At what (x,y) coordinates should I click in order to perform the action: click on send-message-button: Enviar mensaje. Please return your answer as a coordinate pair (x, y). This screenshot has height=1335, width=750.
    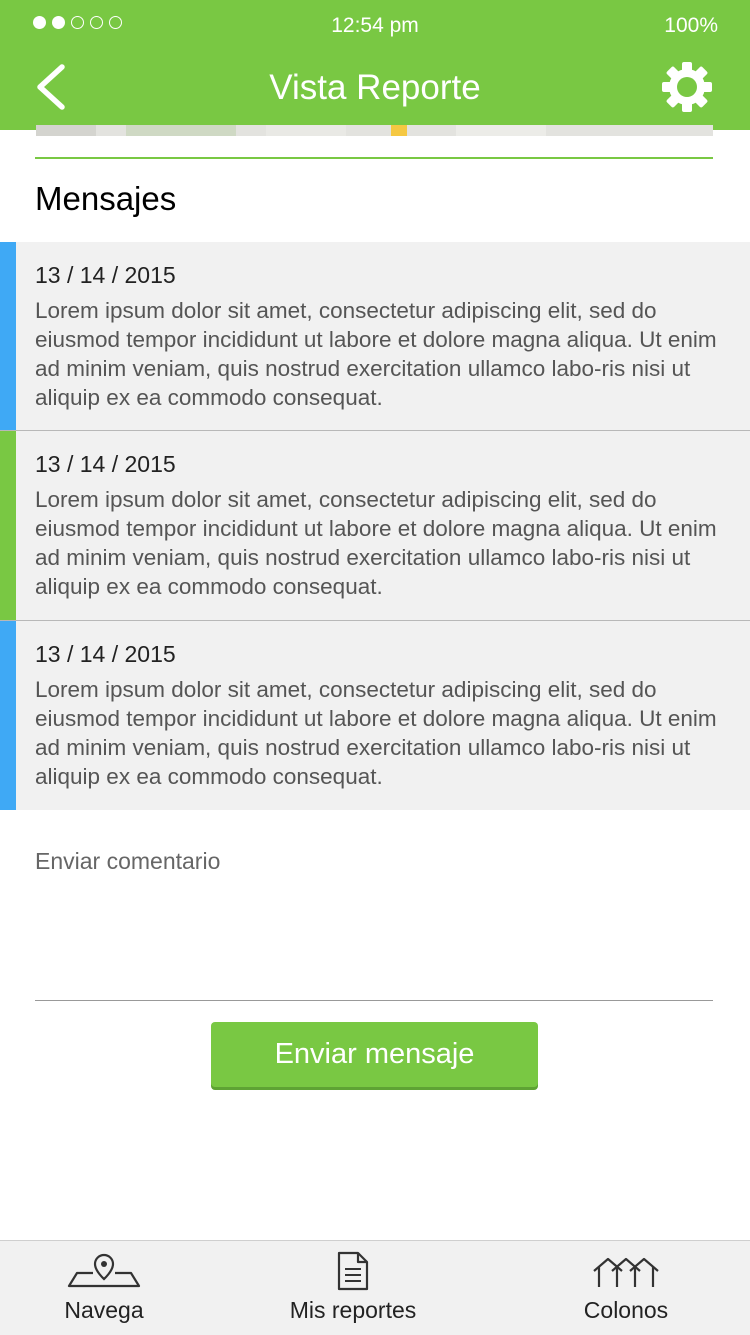
    Looking at the image, I should click on (374, 1054).